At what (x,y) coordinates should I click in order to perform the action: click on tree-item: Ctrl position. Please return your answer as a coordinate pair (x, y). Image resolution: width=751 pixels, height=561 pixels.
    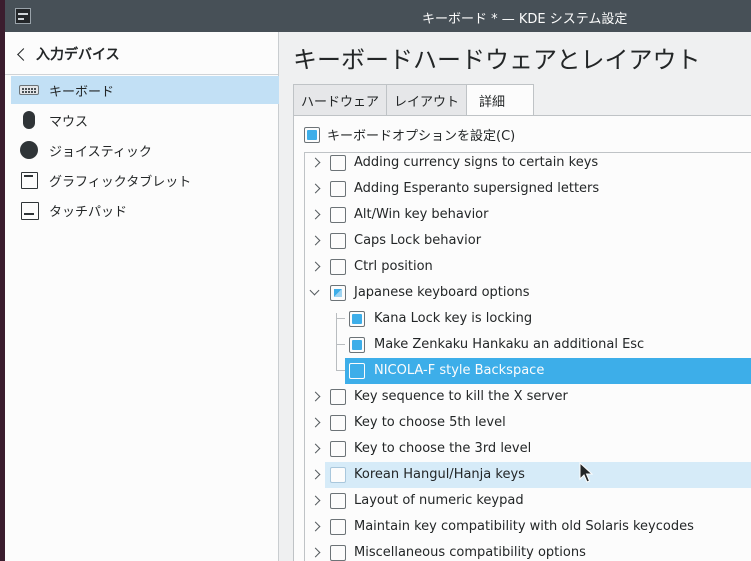
    Looking at the image, I should click on (528, 267).